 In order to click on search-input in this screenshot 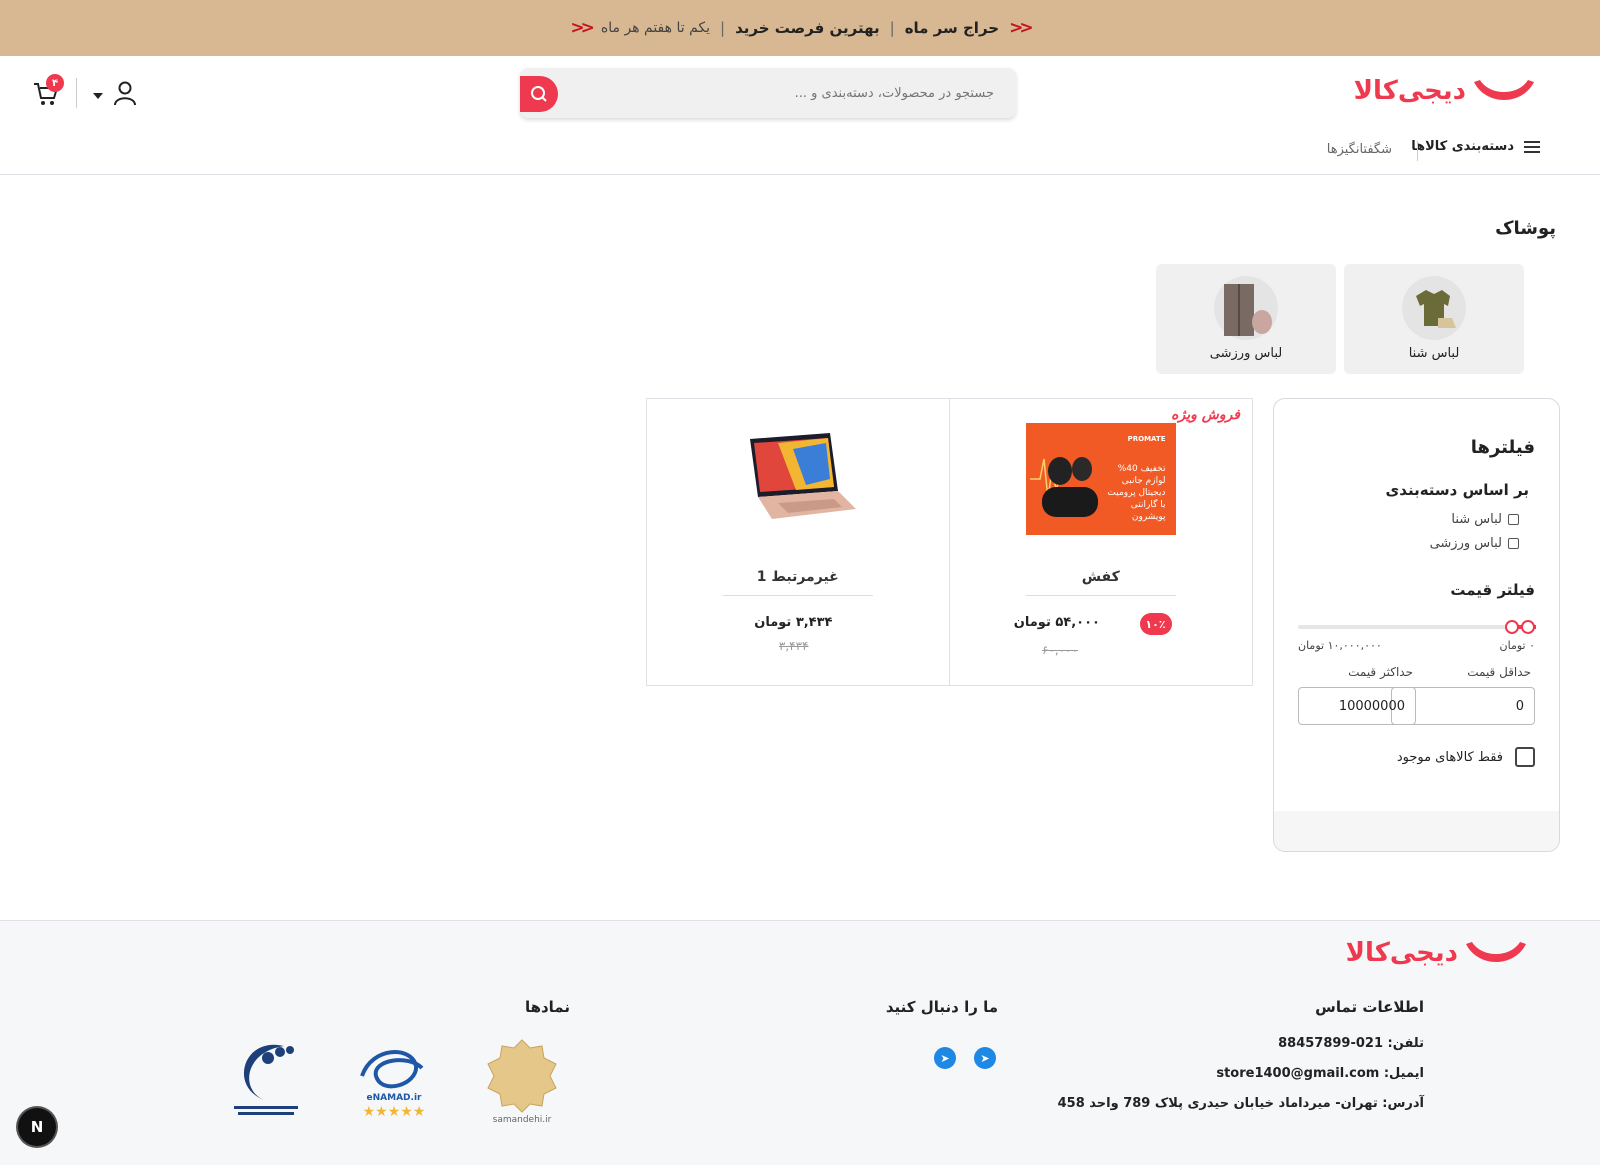, I will do `click(784, 93)`.